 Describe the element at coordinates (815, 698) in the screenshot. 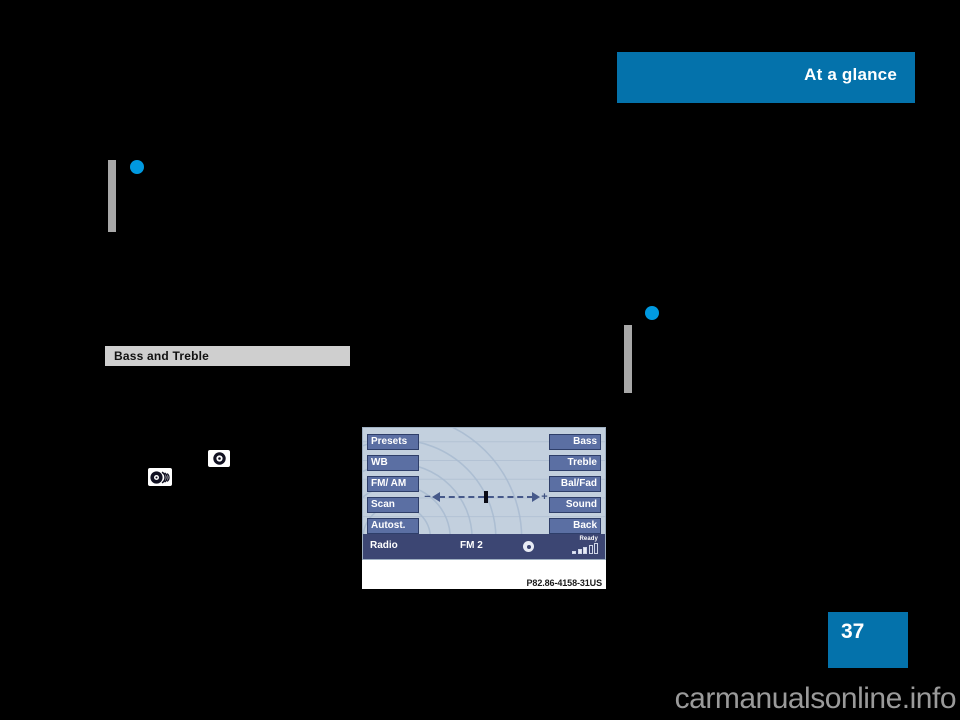

I see `site-watermark: carmanualsonline.info` at that location.